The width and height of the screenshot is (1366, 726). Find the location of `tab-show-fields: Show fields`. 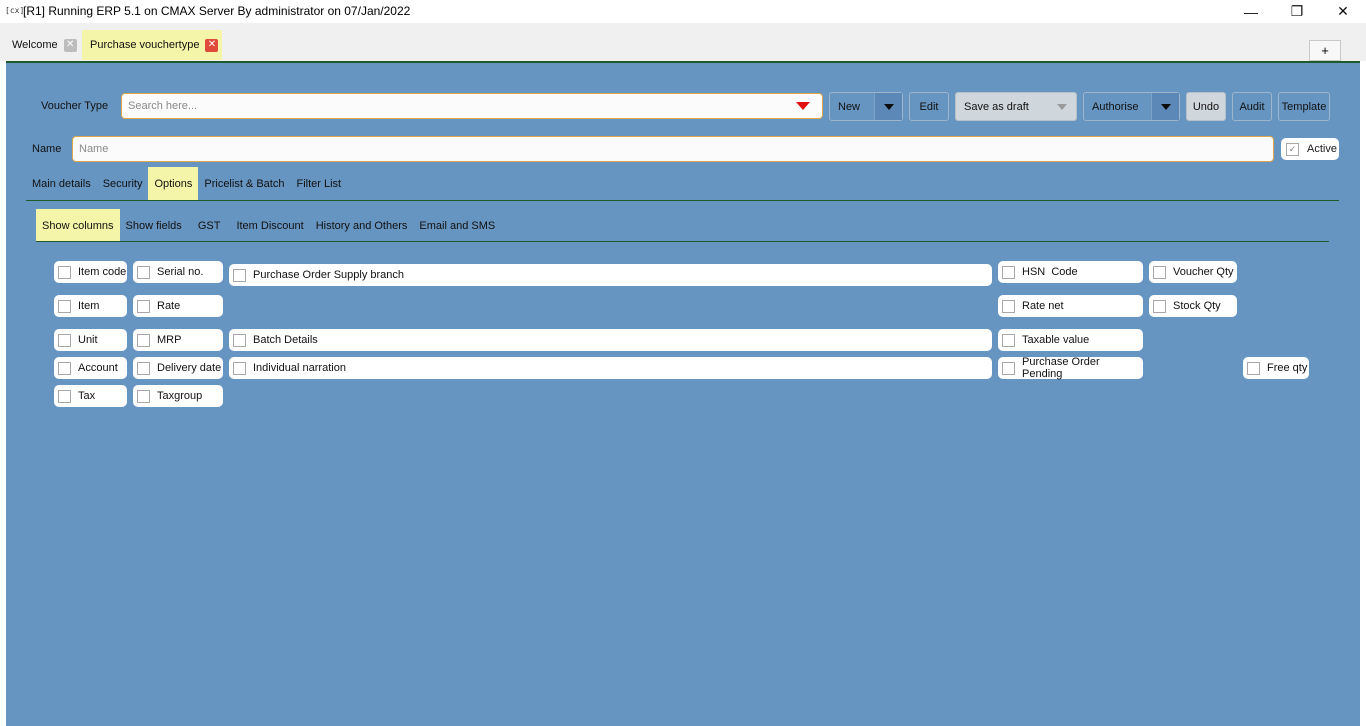

tab-show-fields: Show fields is located at coordinates (154, 225).